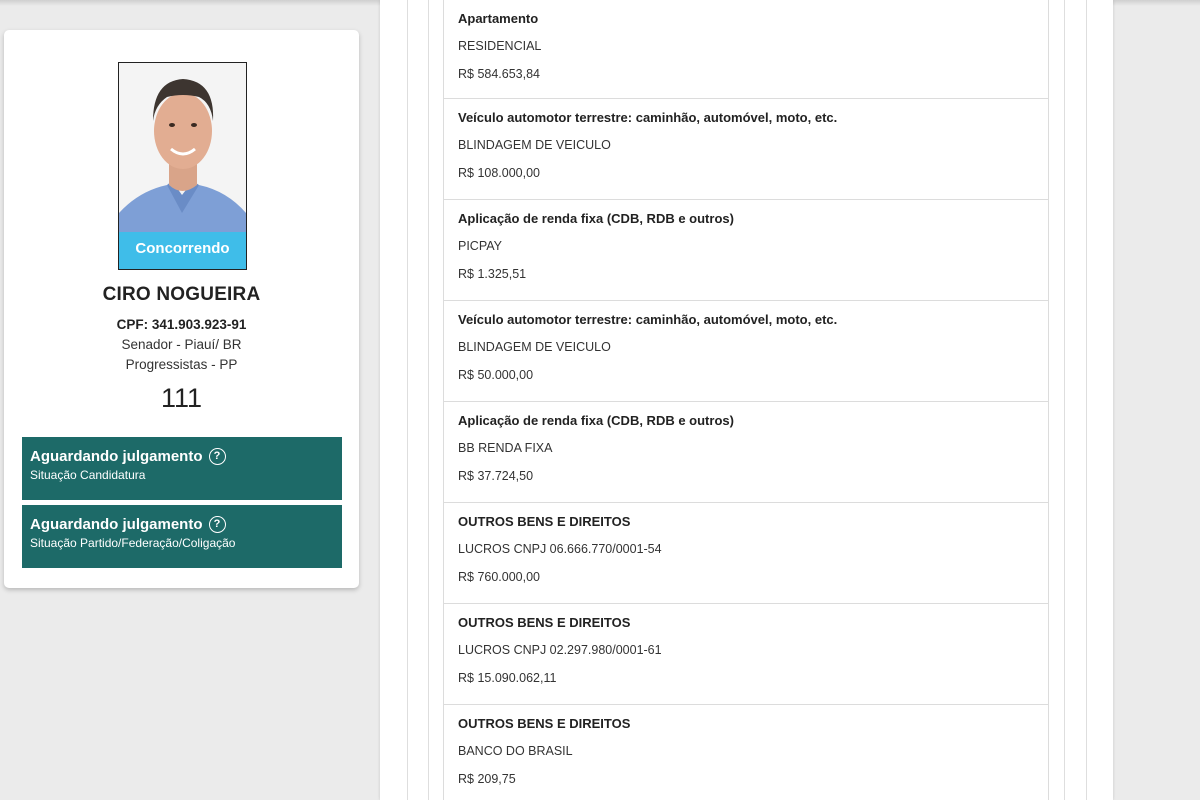  Describe the element at coordinates (487, 779) in the screenshot. I see `asset-value: R$ 209,75` at that location.